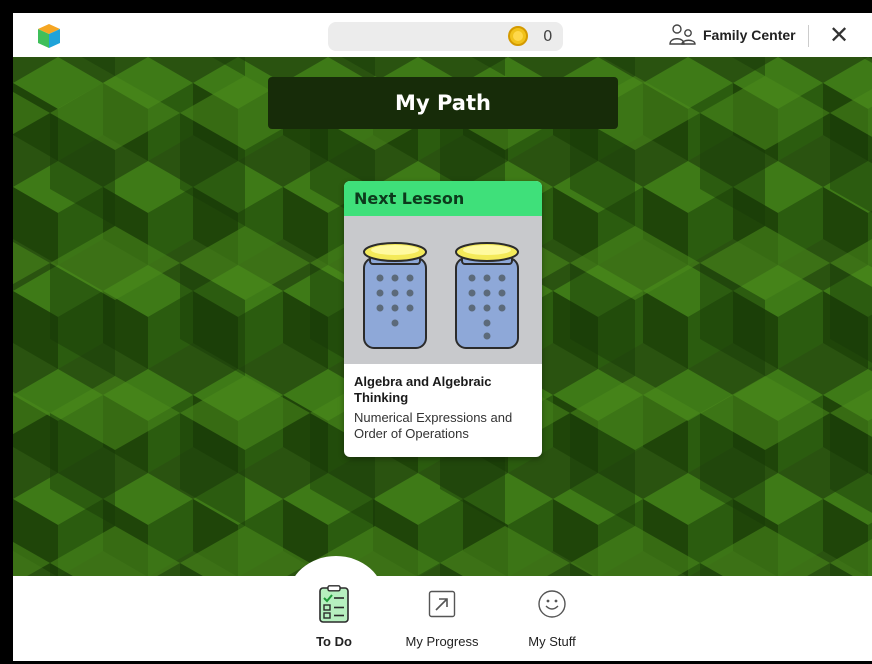  I want to click on top-bar: 0 Family Center ✕, so click(442, 35).